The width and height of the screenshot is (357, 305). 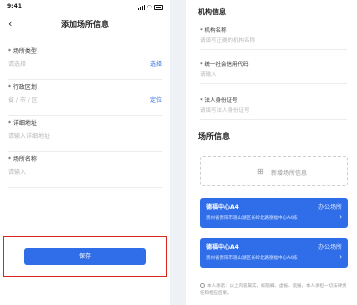 What do you see at coordinates (213, 31) in the screenshot?
I see `field-label: * 机构名称` at bounding box center [213, 31].